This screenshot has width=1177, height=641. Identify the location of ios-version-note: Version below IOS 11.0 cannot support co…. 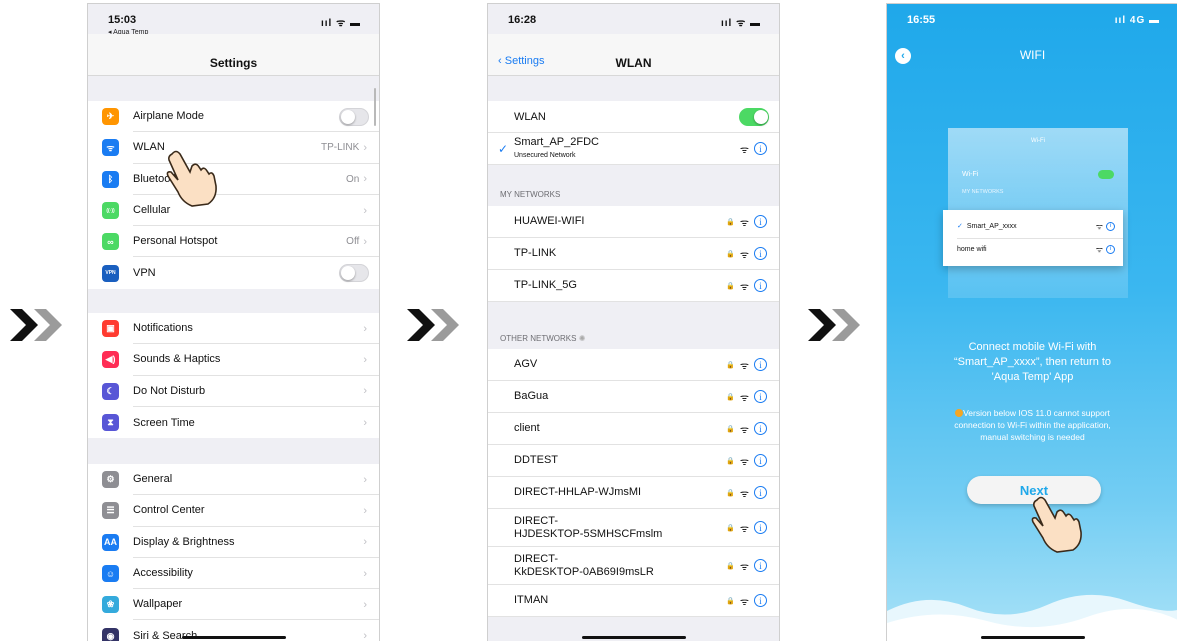
(1032, 425).